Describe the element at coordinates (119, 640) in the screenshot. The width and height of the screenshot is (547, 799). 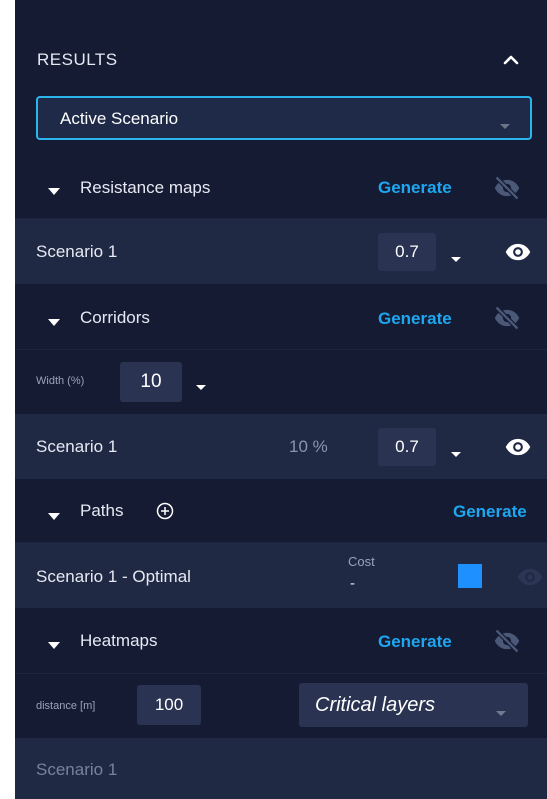
I see `heatmaps-title: Heatmaps` at that location.